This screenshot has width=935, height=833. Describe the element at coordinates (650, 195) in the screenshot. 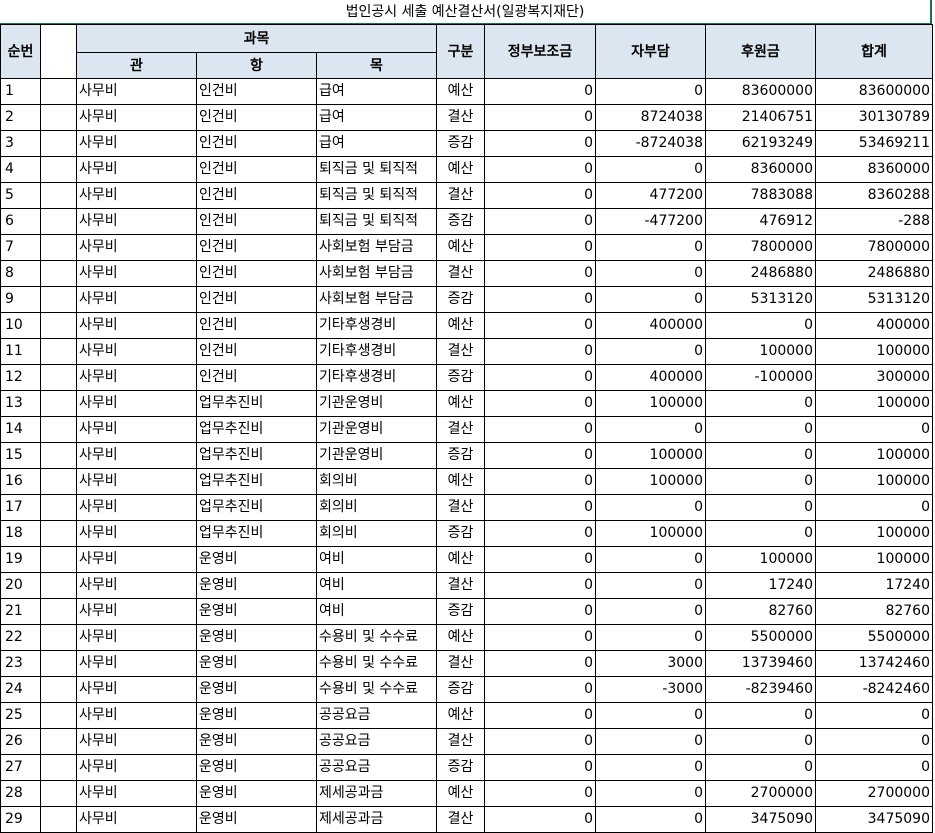

I see `cell-self-funded: 477200` at that location.